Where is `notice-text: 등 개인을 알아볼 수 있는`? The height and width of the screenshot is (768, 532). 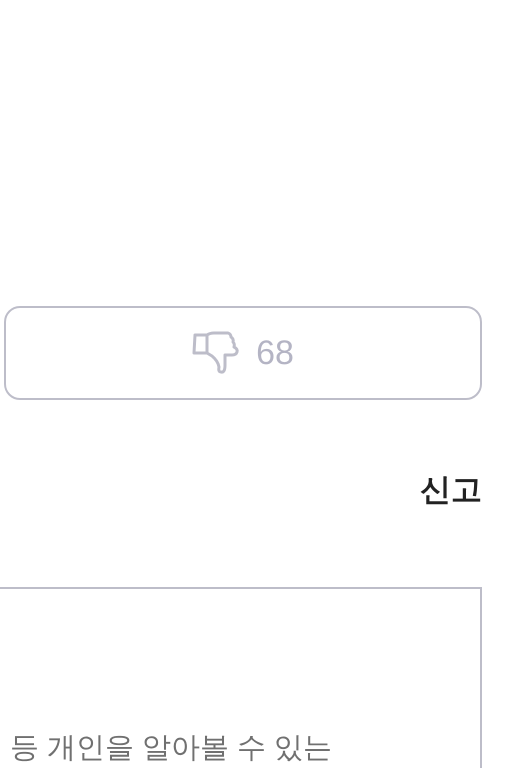 notice-text: 등 개인을 알아볼 수 있는 is located at coordinates (172, 748).